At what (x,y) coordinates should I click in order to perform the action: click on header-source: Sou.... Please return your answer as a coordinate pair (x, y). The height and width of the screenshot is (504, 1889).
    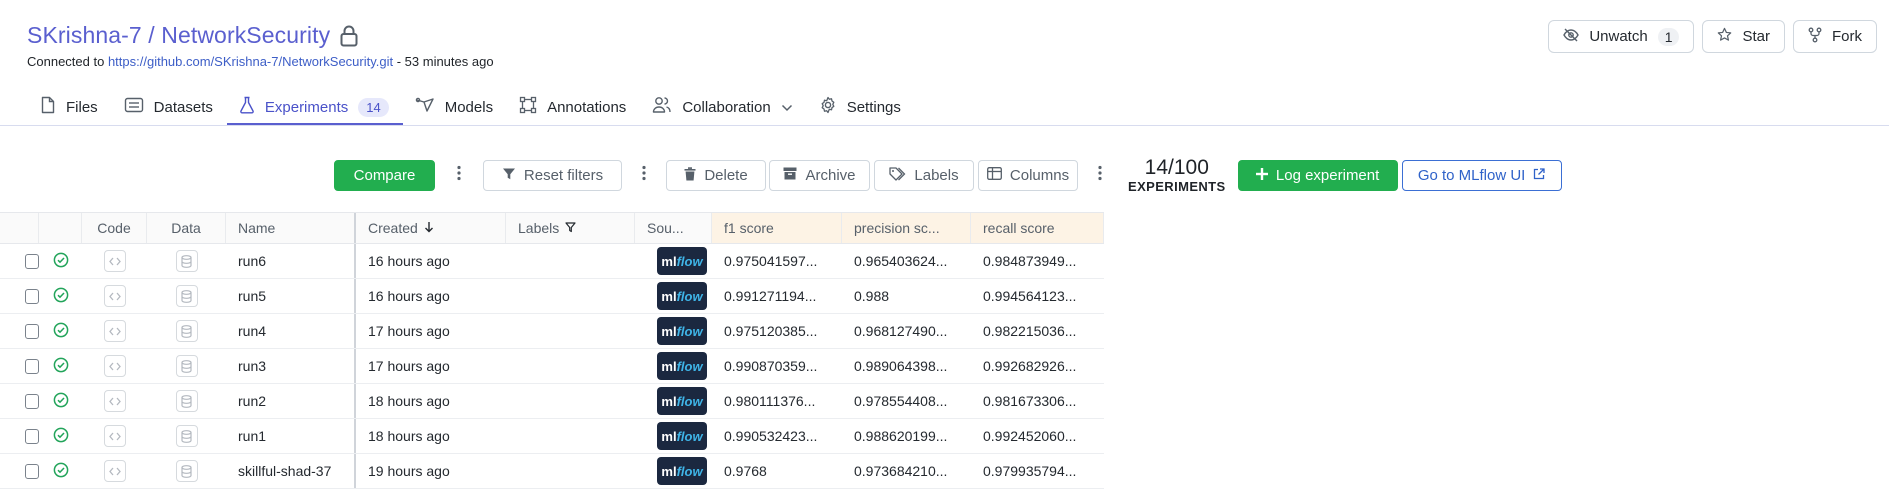
    Looking at the image, I should click on (673, 228).